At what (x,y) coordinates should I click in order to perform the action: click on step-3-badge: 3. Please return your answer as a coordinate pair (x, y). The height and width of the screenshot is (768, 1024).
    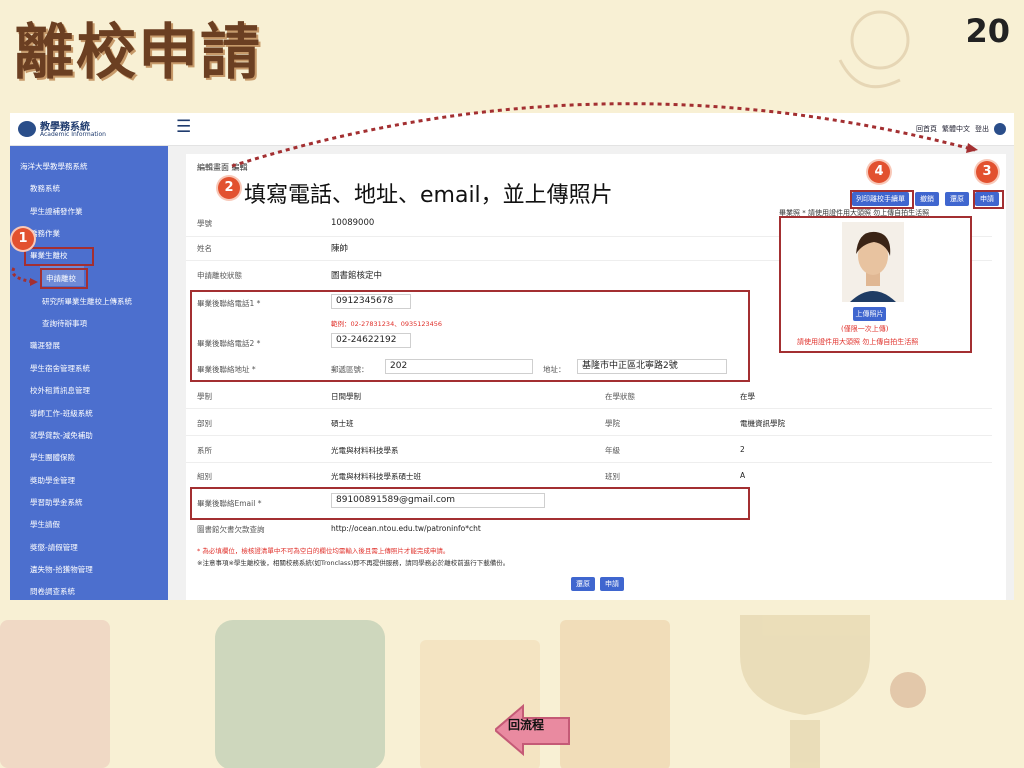
    Looking at the image, I should click on (987, 172).